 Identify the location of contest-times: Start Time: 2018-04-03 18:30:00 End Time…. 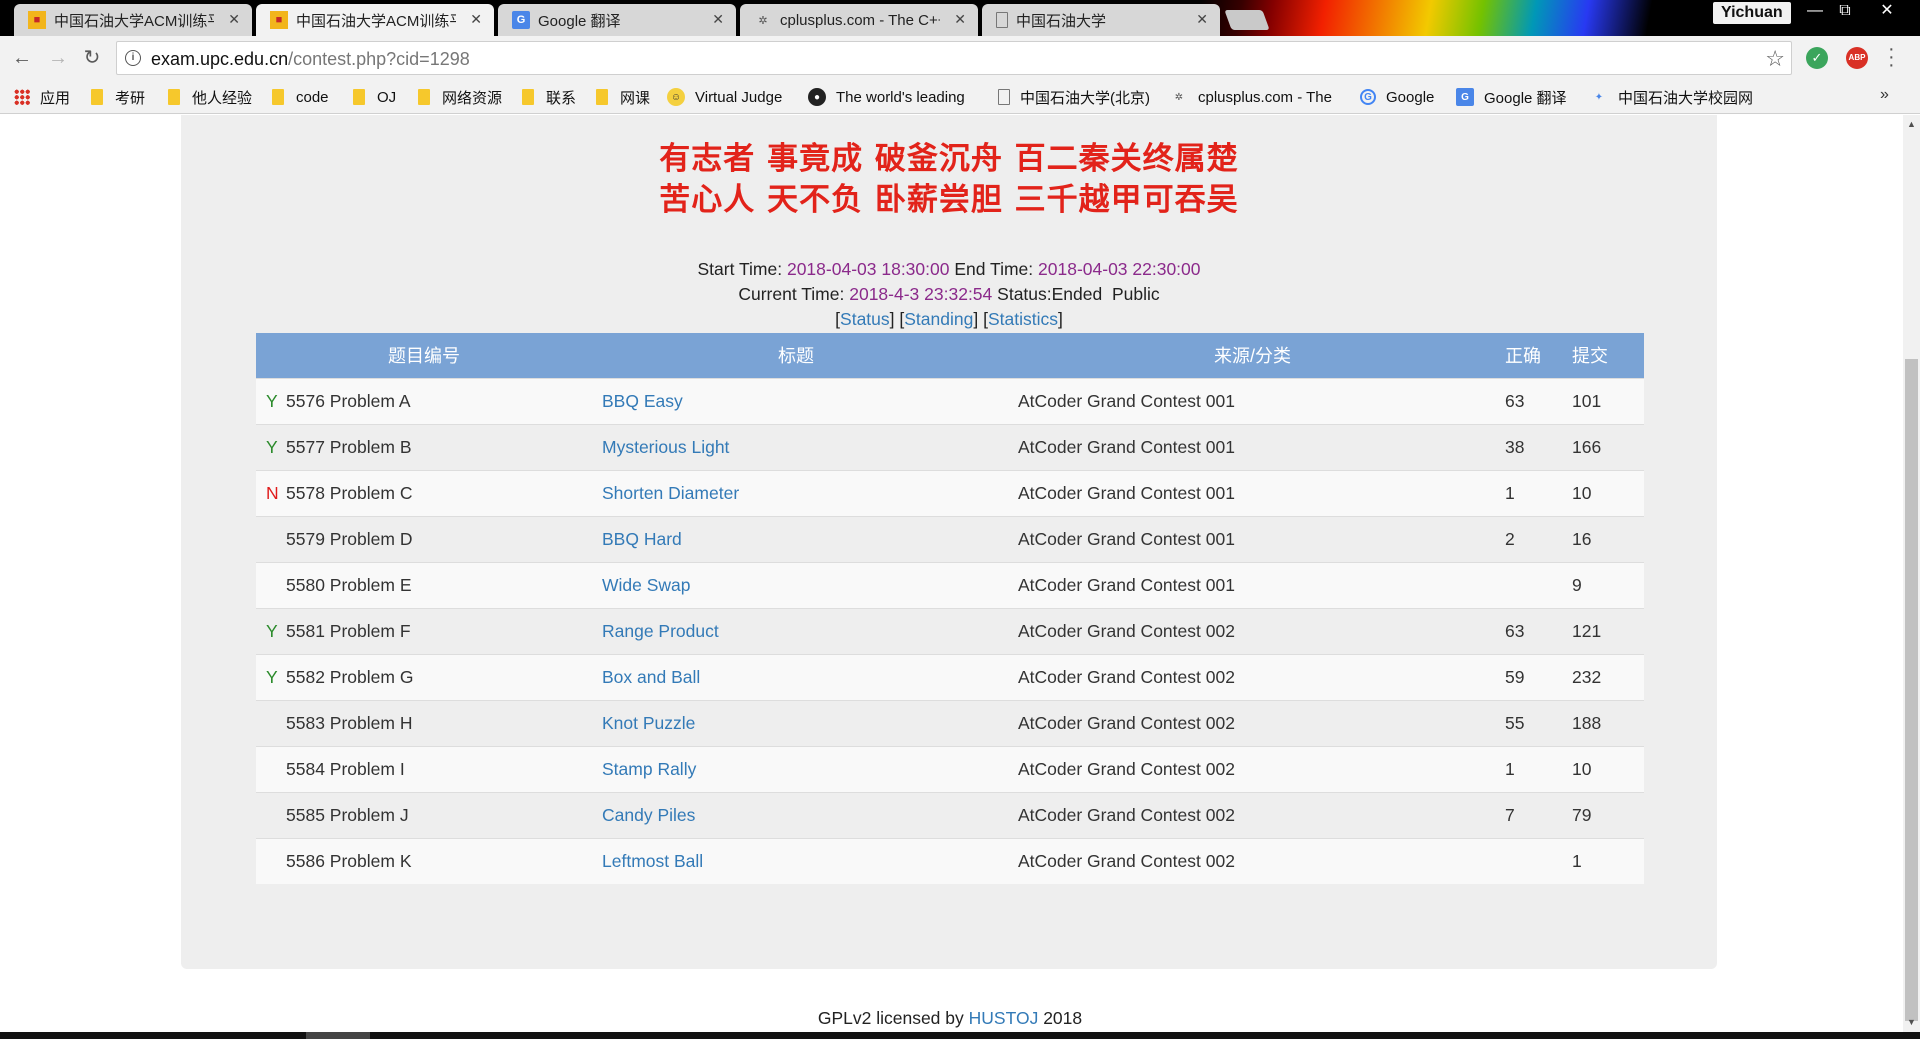
(949, 269).